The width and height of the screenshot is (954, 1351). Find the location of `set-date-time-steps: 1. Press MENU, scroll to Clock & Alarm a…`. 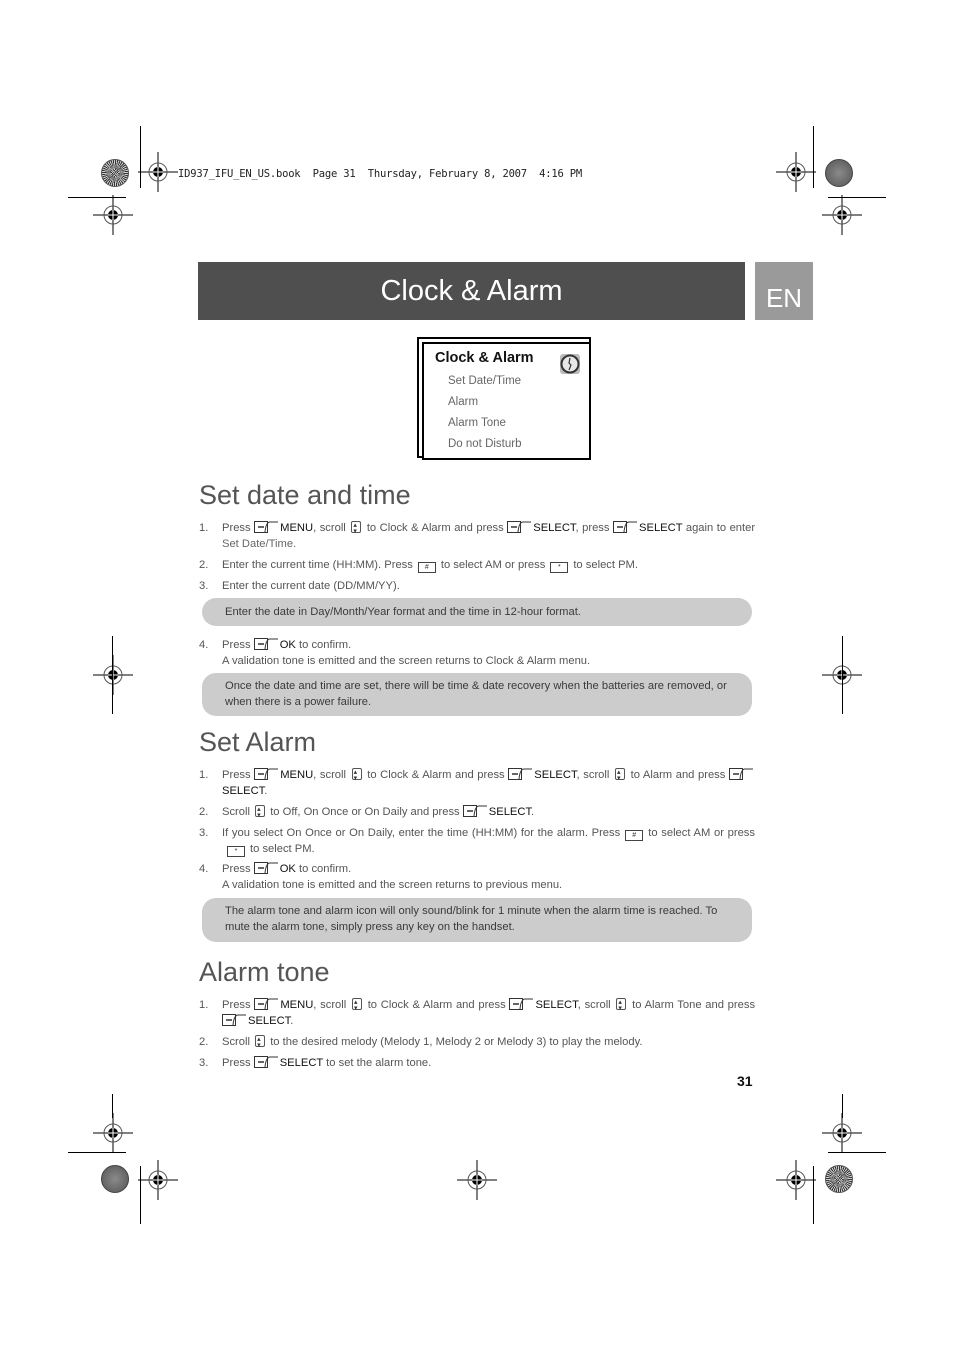

set-date-time-steps: 1. Press MENU, scroll to Clock & Alarm a… is located at coordinates (477, 556).